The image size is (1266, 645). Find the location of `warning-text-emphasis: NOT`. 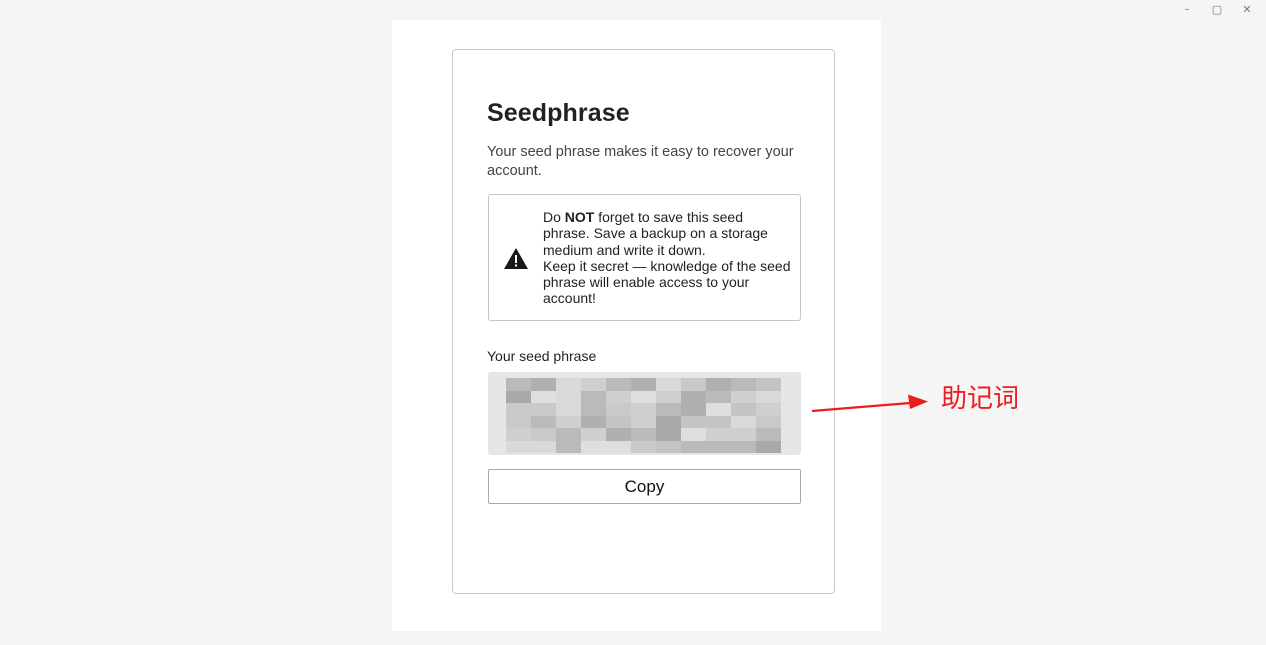

warning-text-emphasis: NOT is located at coordinates (579, 217).